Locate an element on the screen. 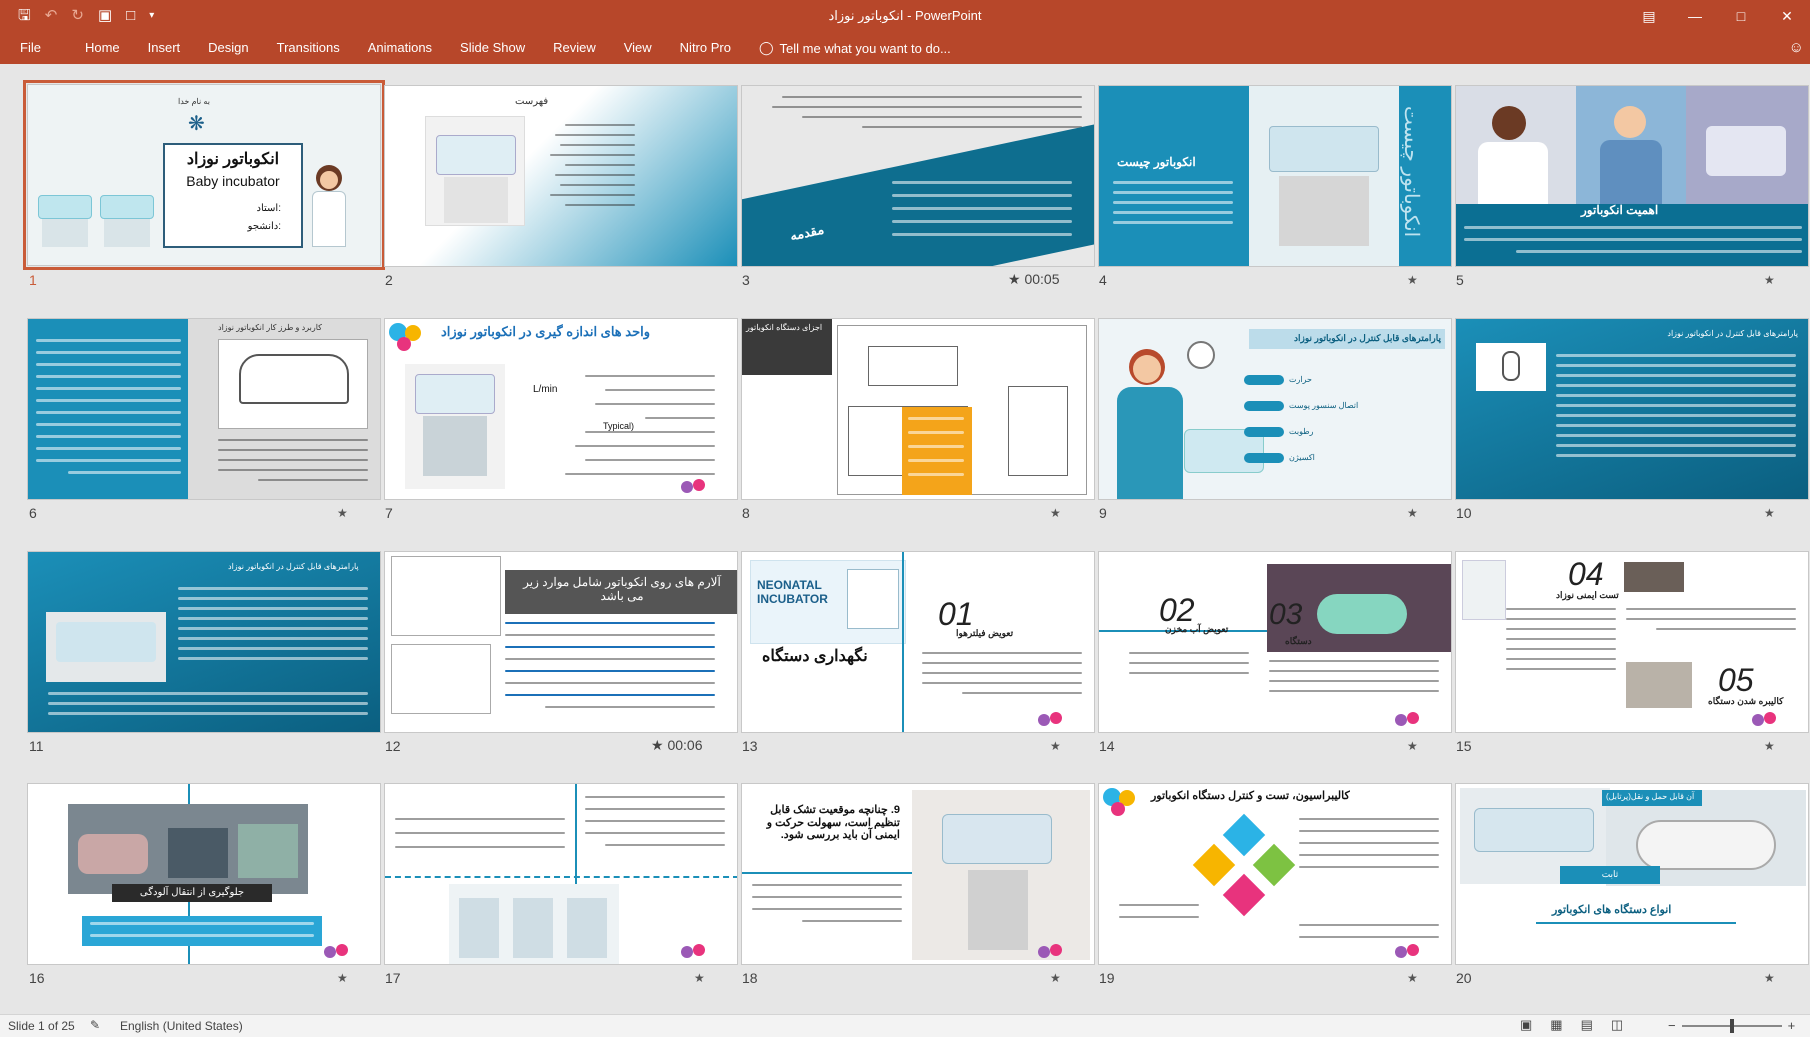 This screenshot has height=1037, width=1810. tab-home: Home is located at coordinates (102, 48).